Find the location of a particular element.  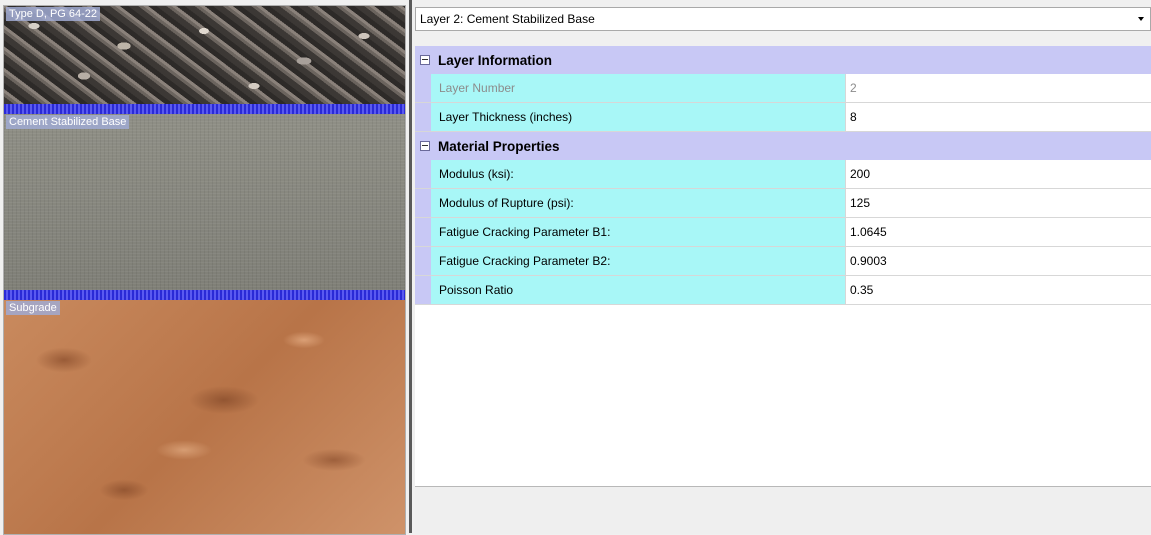

layer-surface-asphalt: Type D, PG 64-22 is located at coordinates (204, 55).